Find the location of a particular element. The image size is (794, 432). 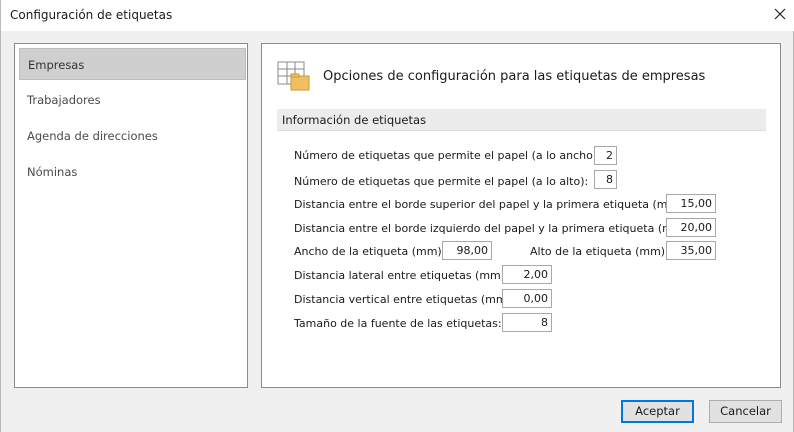

dist-superior-input is located at coordinates (691, 203).